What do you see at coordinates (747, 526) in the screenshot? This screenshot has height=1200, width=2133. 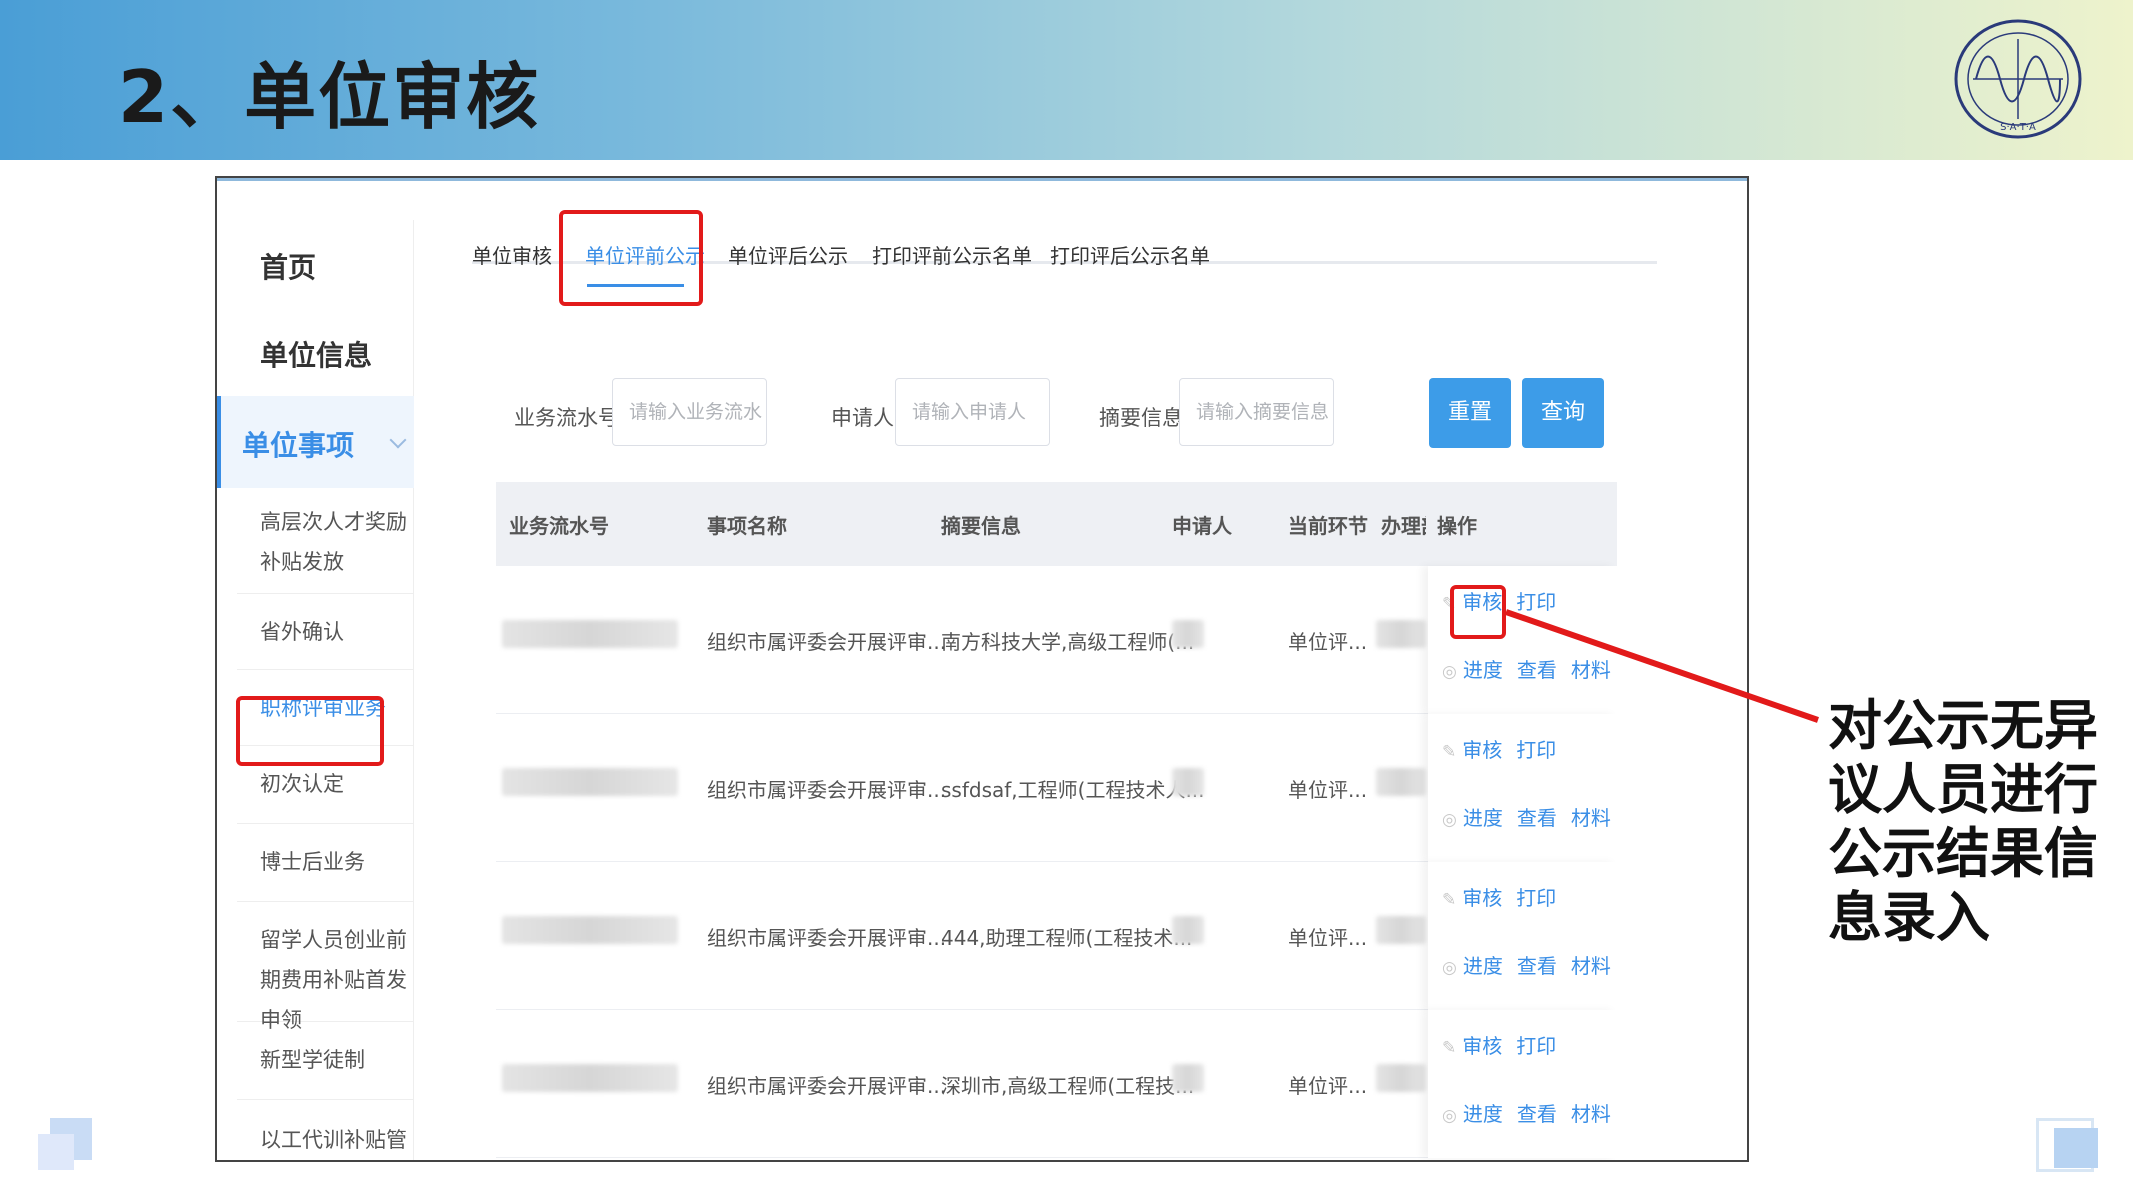 I see `column-header: 事项名称` at bounding box center [747, 526].